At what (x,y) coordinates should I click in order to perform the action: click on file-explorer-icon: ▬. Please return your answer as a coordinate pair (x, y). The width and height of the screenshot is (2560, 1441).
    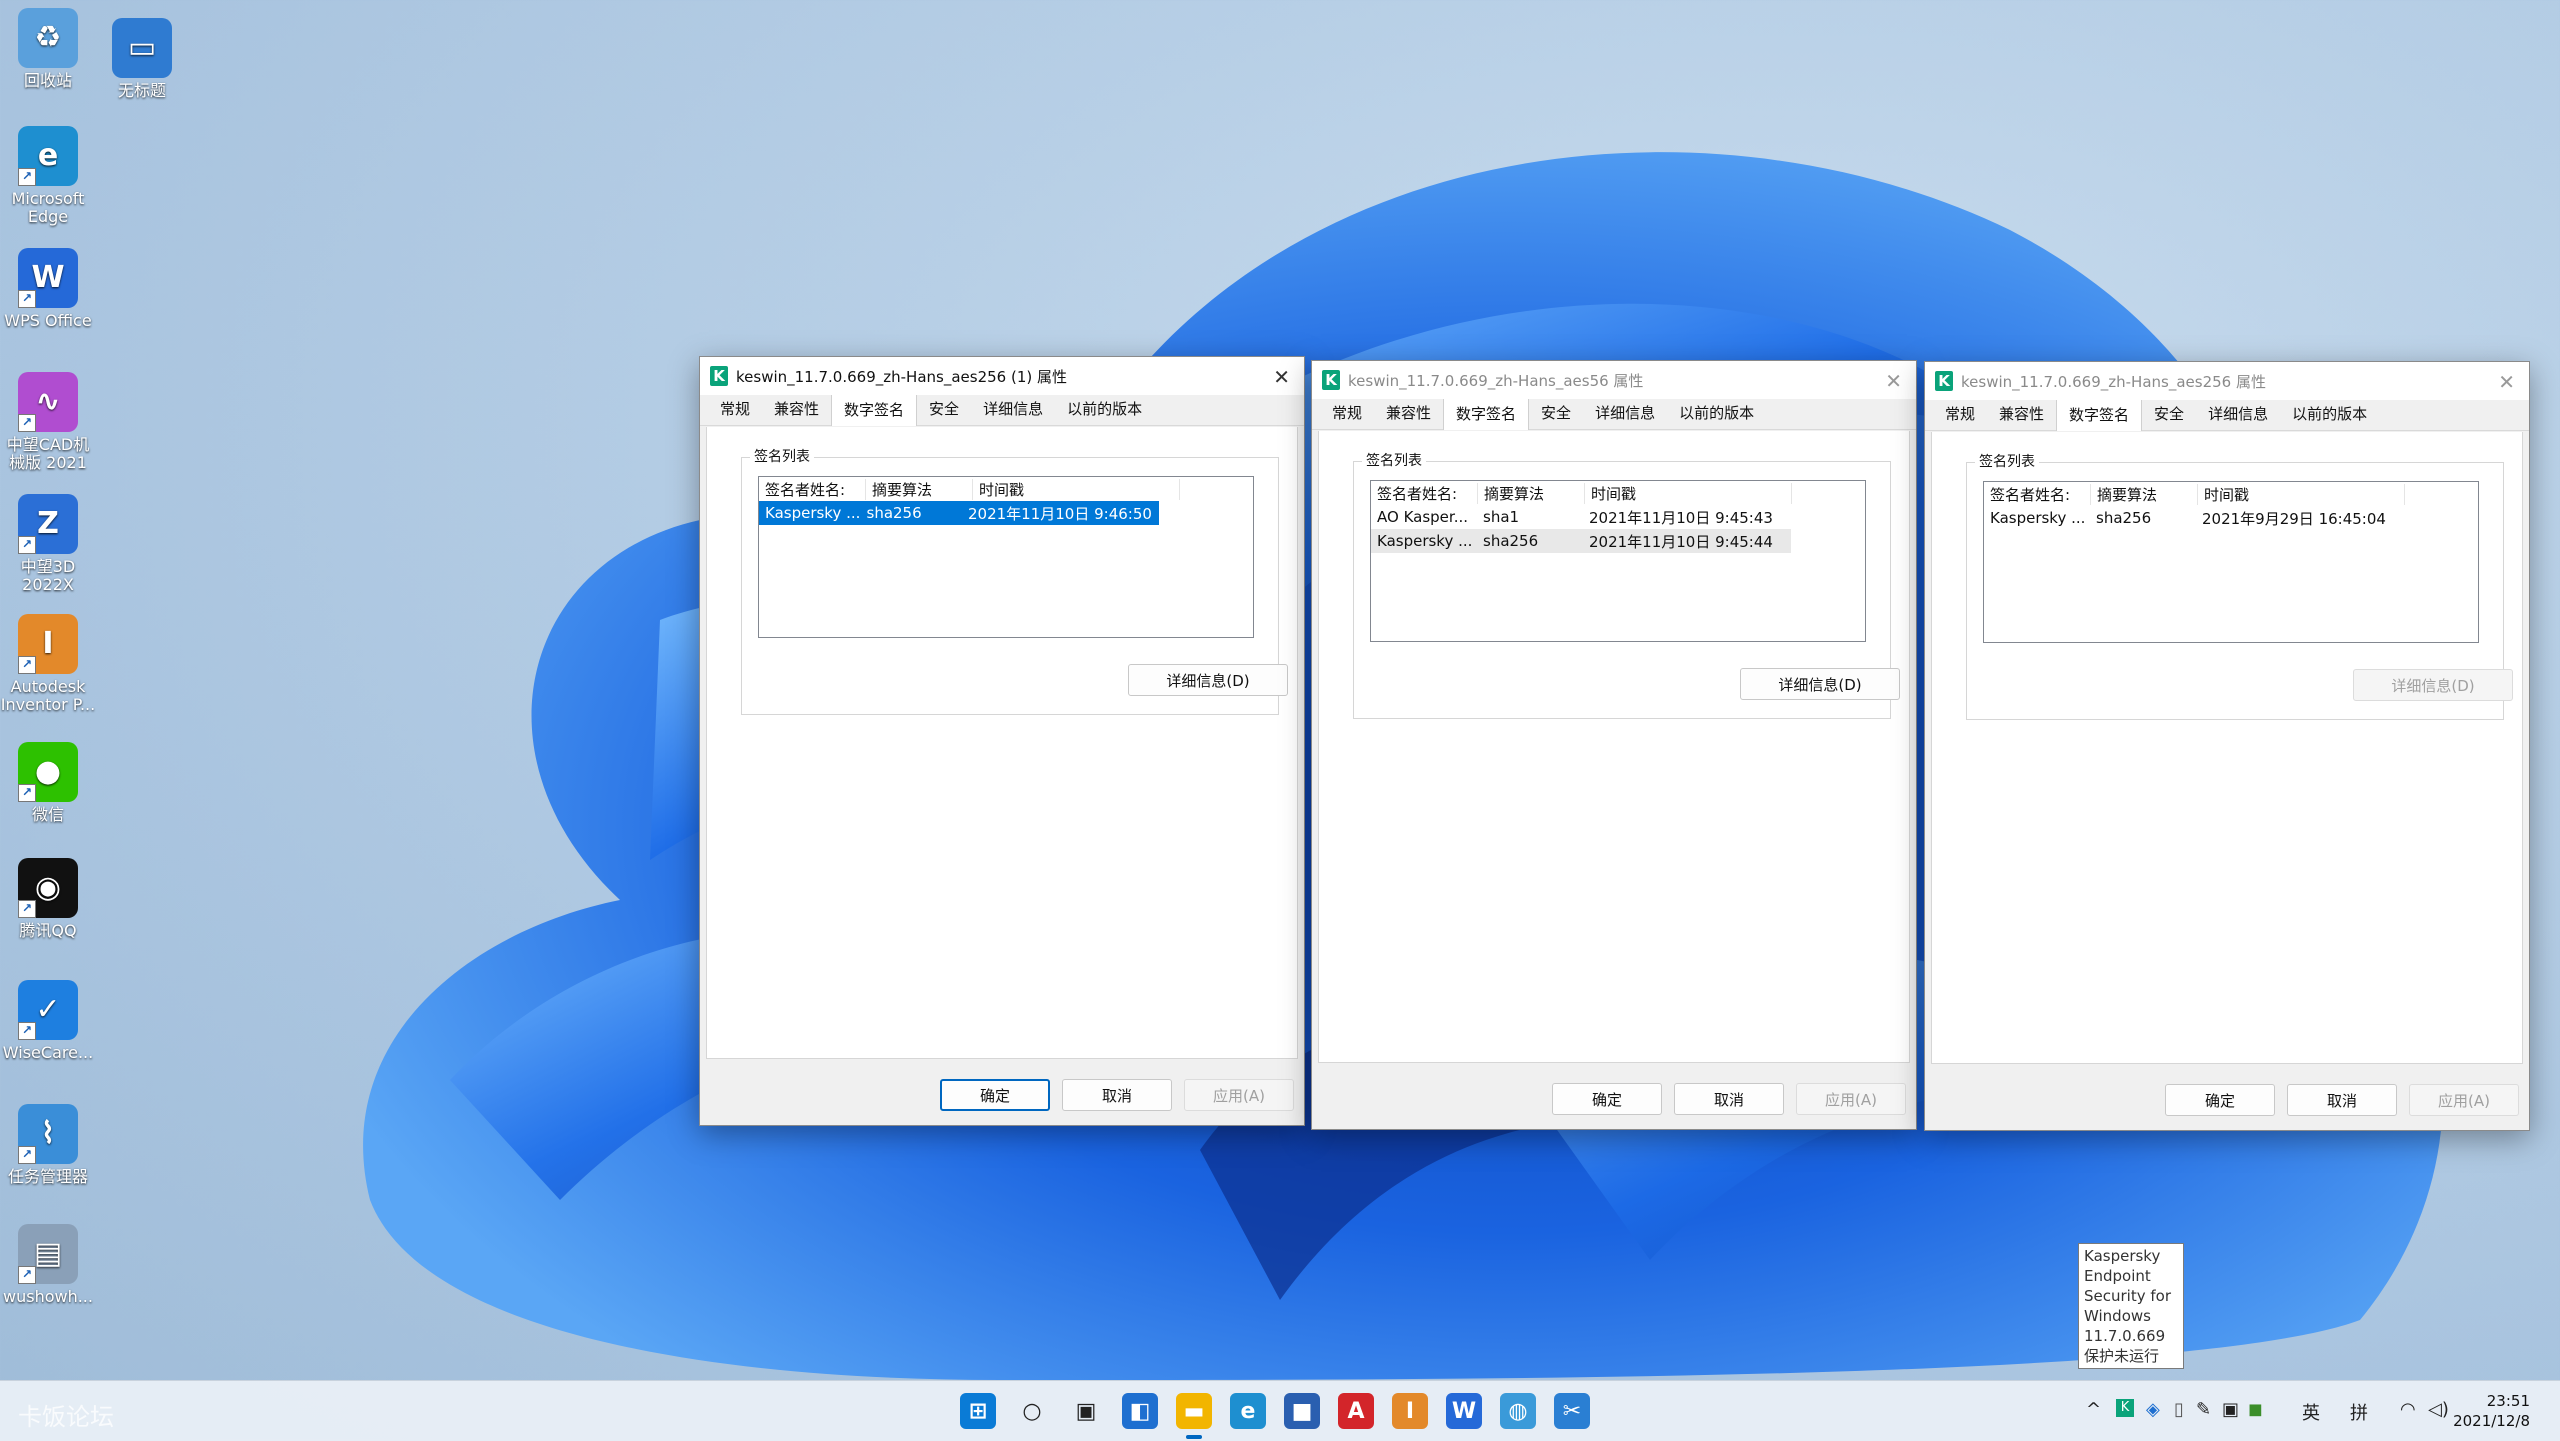
    Looking at the image, I should click on (1194, 1411).